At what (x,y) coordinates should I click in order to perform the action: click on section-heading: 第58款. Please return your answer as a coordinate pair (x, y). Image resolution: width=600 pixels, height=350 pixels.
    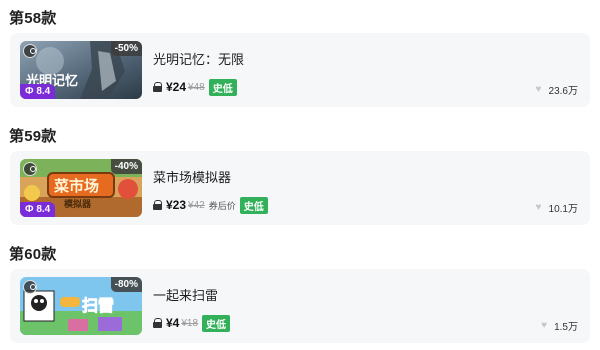
    Looking at the image, I should click on (33, 18).